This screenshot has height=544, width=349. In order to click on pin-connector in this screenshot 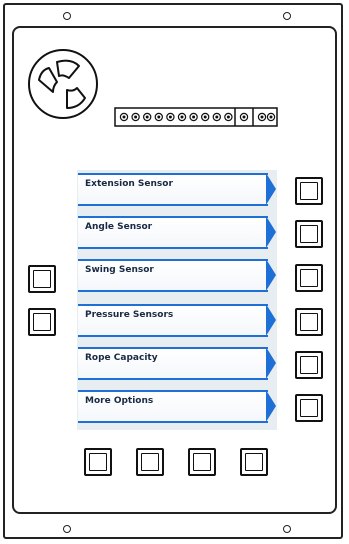, I will do `click(196, 117)`.